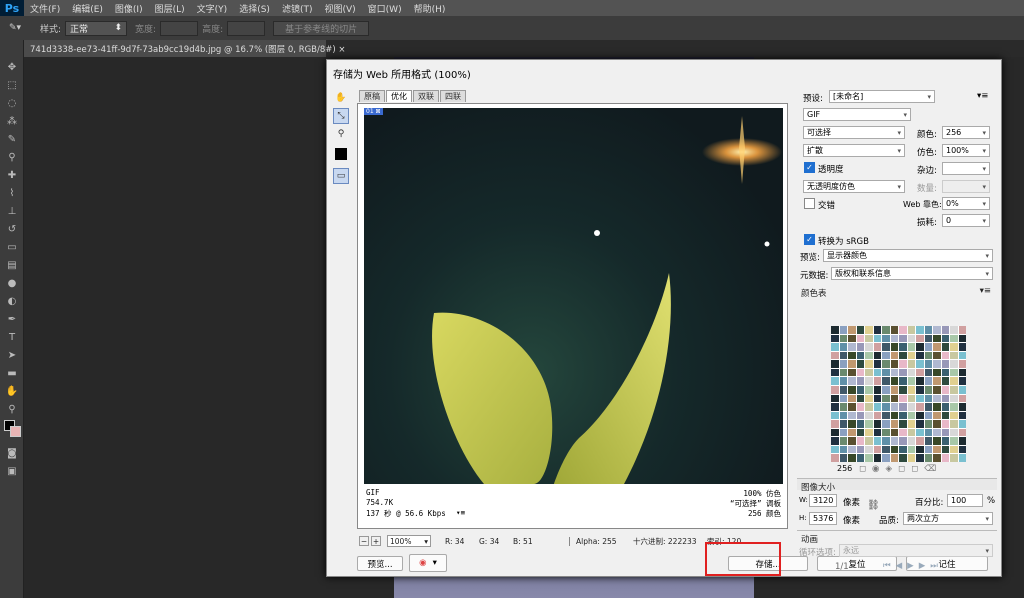 The image size is (1024, 598). I want to click on info-size: 754.7K, so click(380, 502).